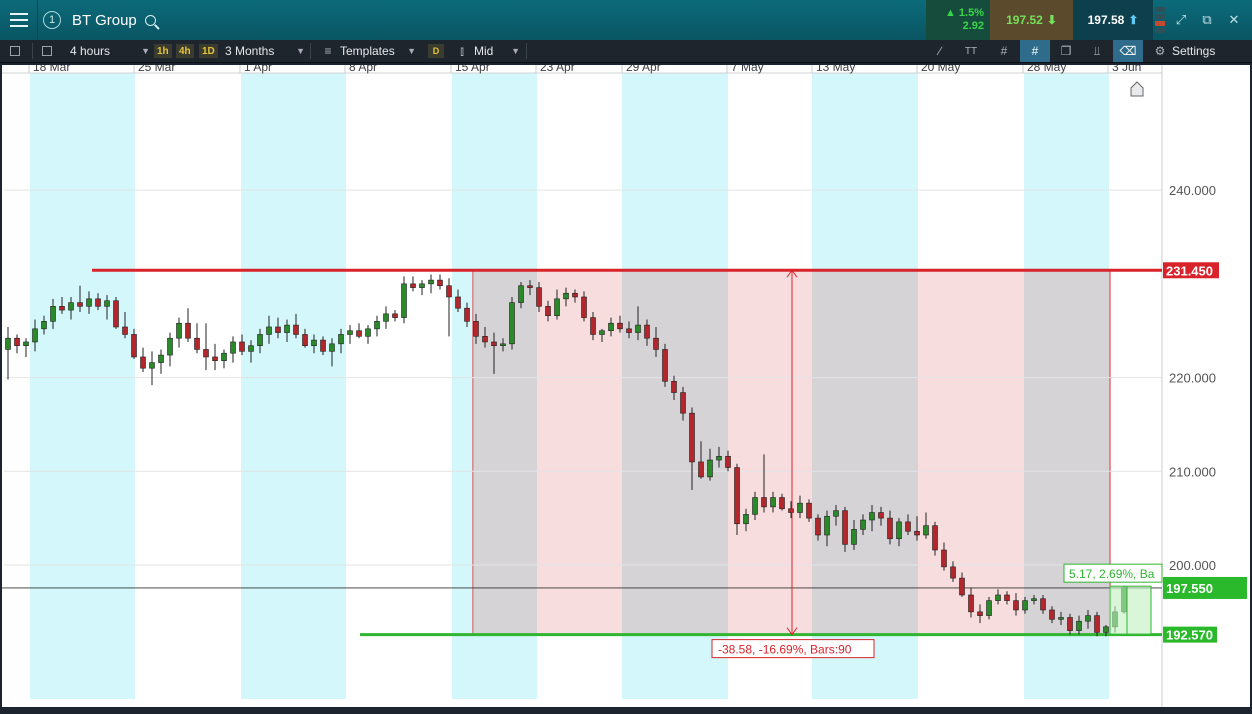 The height and width of the screenshot is (714, 1252). I want to click on menu-button, so click(19, 20).